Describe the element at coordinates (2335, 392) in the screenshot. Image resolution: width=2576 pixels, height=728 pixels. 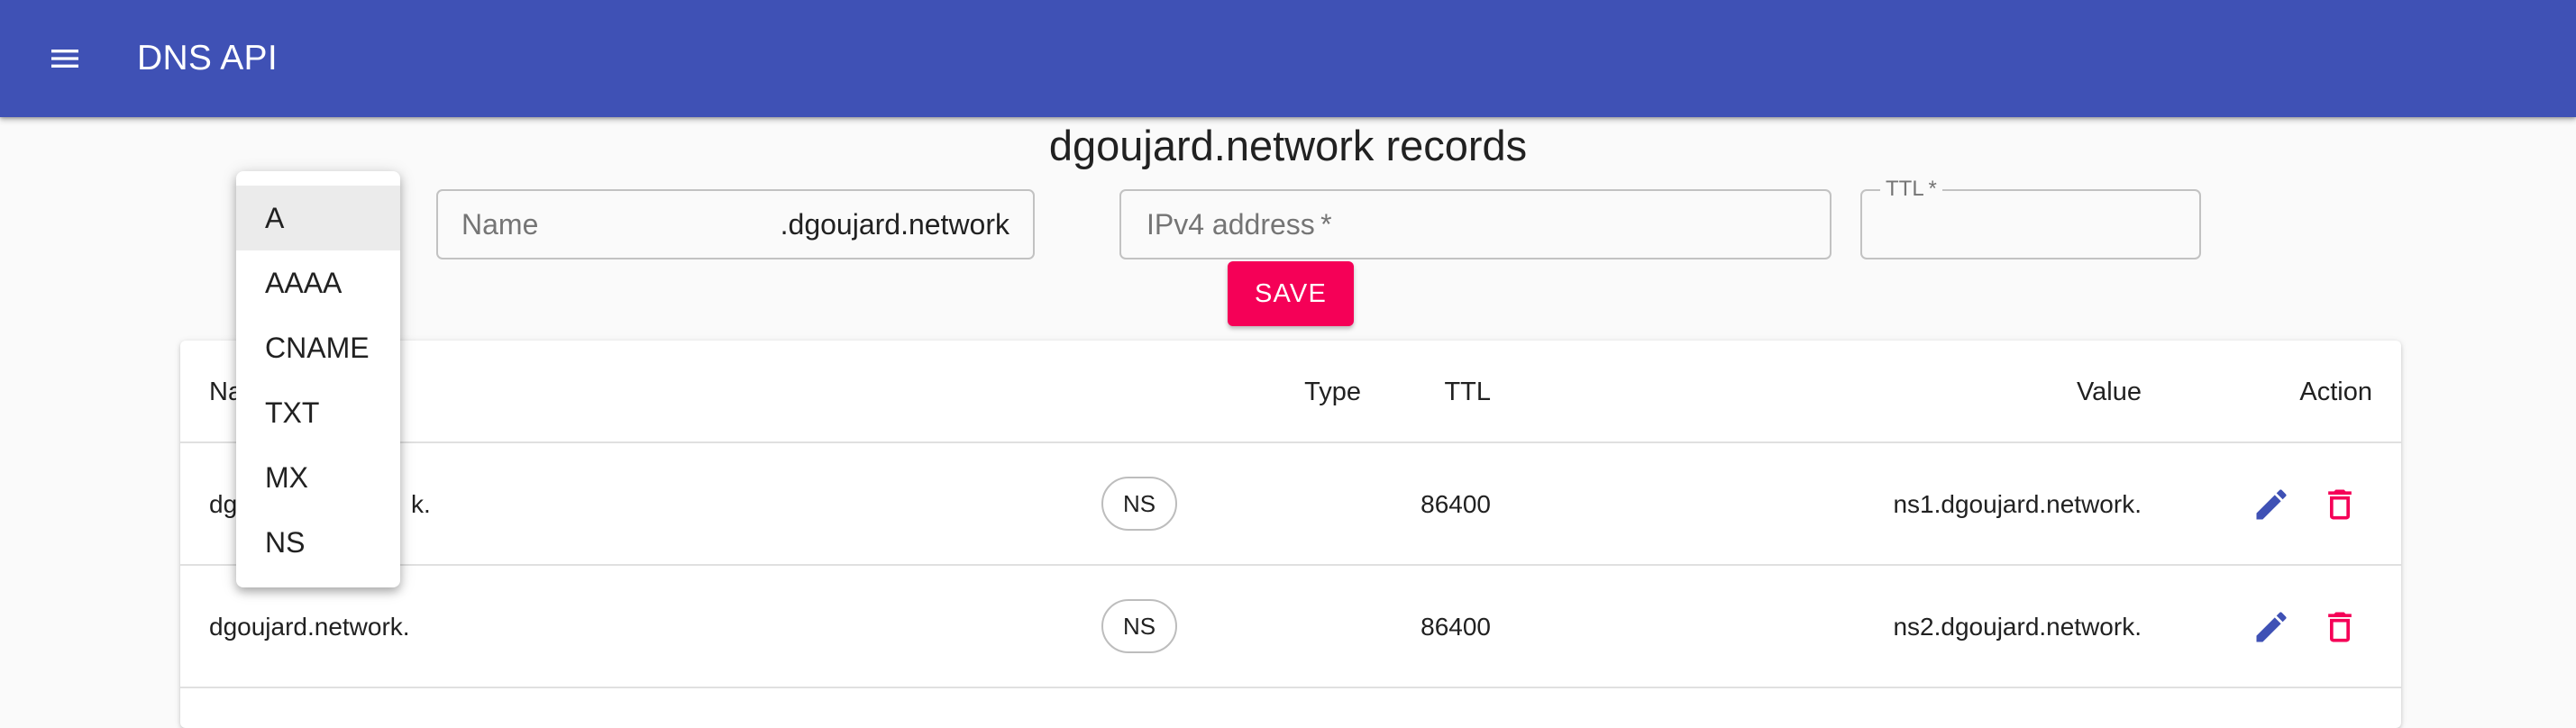
I see `header-action: Action` at that location.